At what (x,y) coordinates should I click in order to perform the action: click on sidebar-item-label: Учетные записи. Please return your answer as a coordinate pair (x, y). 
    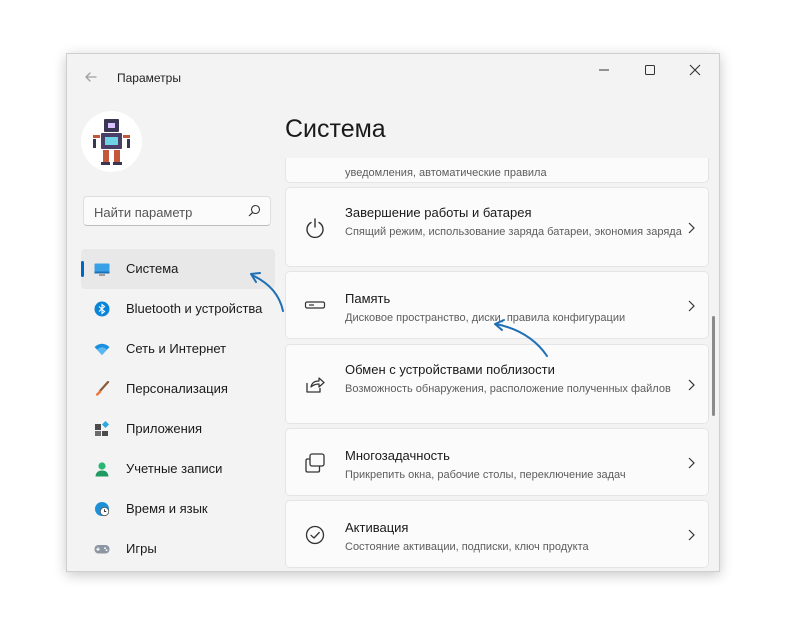
    Looking at the image, I should click on (174, 468).